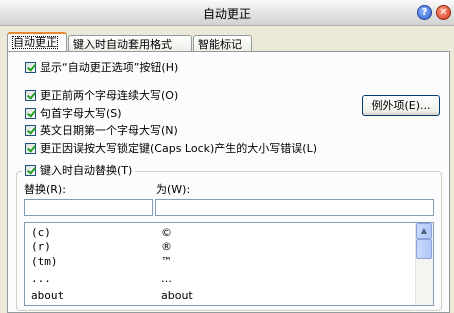  I want to click on capitalize-days-option: 英文日期第一个字母大写(N), so click(101, 130).